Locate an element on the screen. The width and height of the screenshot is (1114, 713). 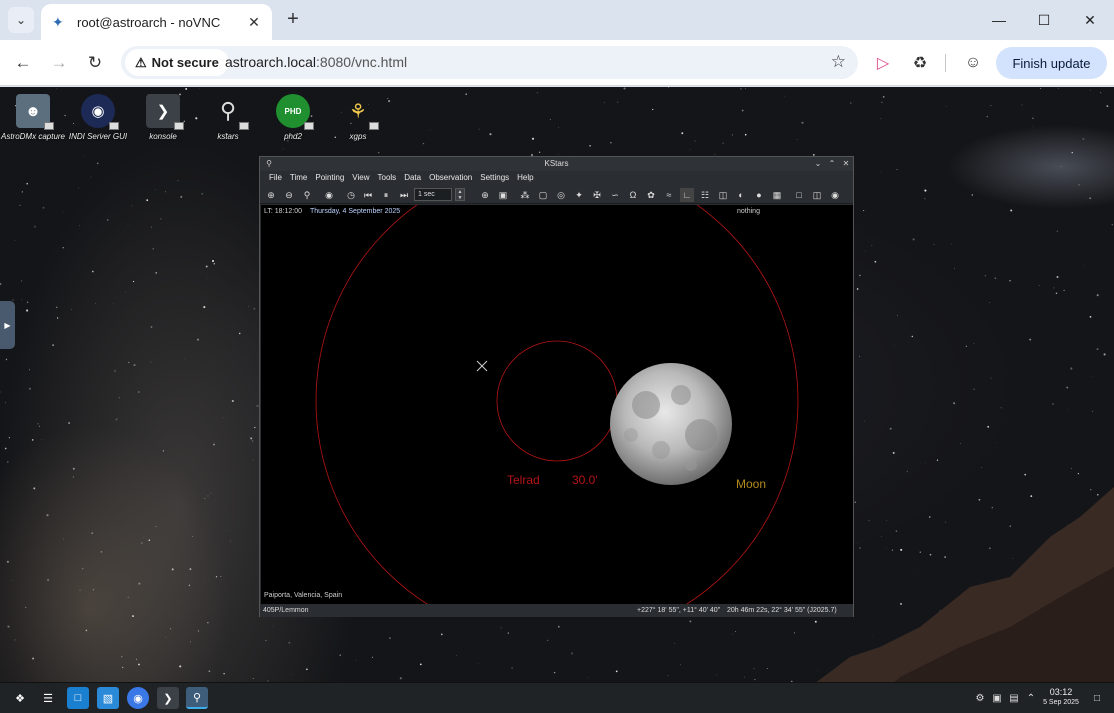
url-path: :8080/vnc.html is located at coordinates (362, 62).